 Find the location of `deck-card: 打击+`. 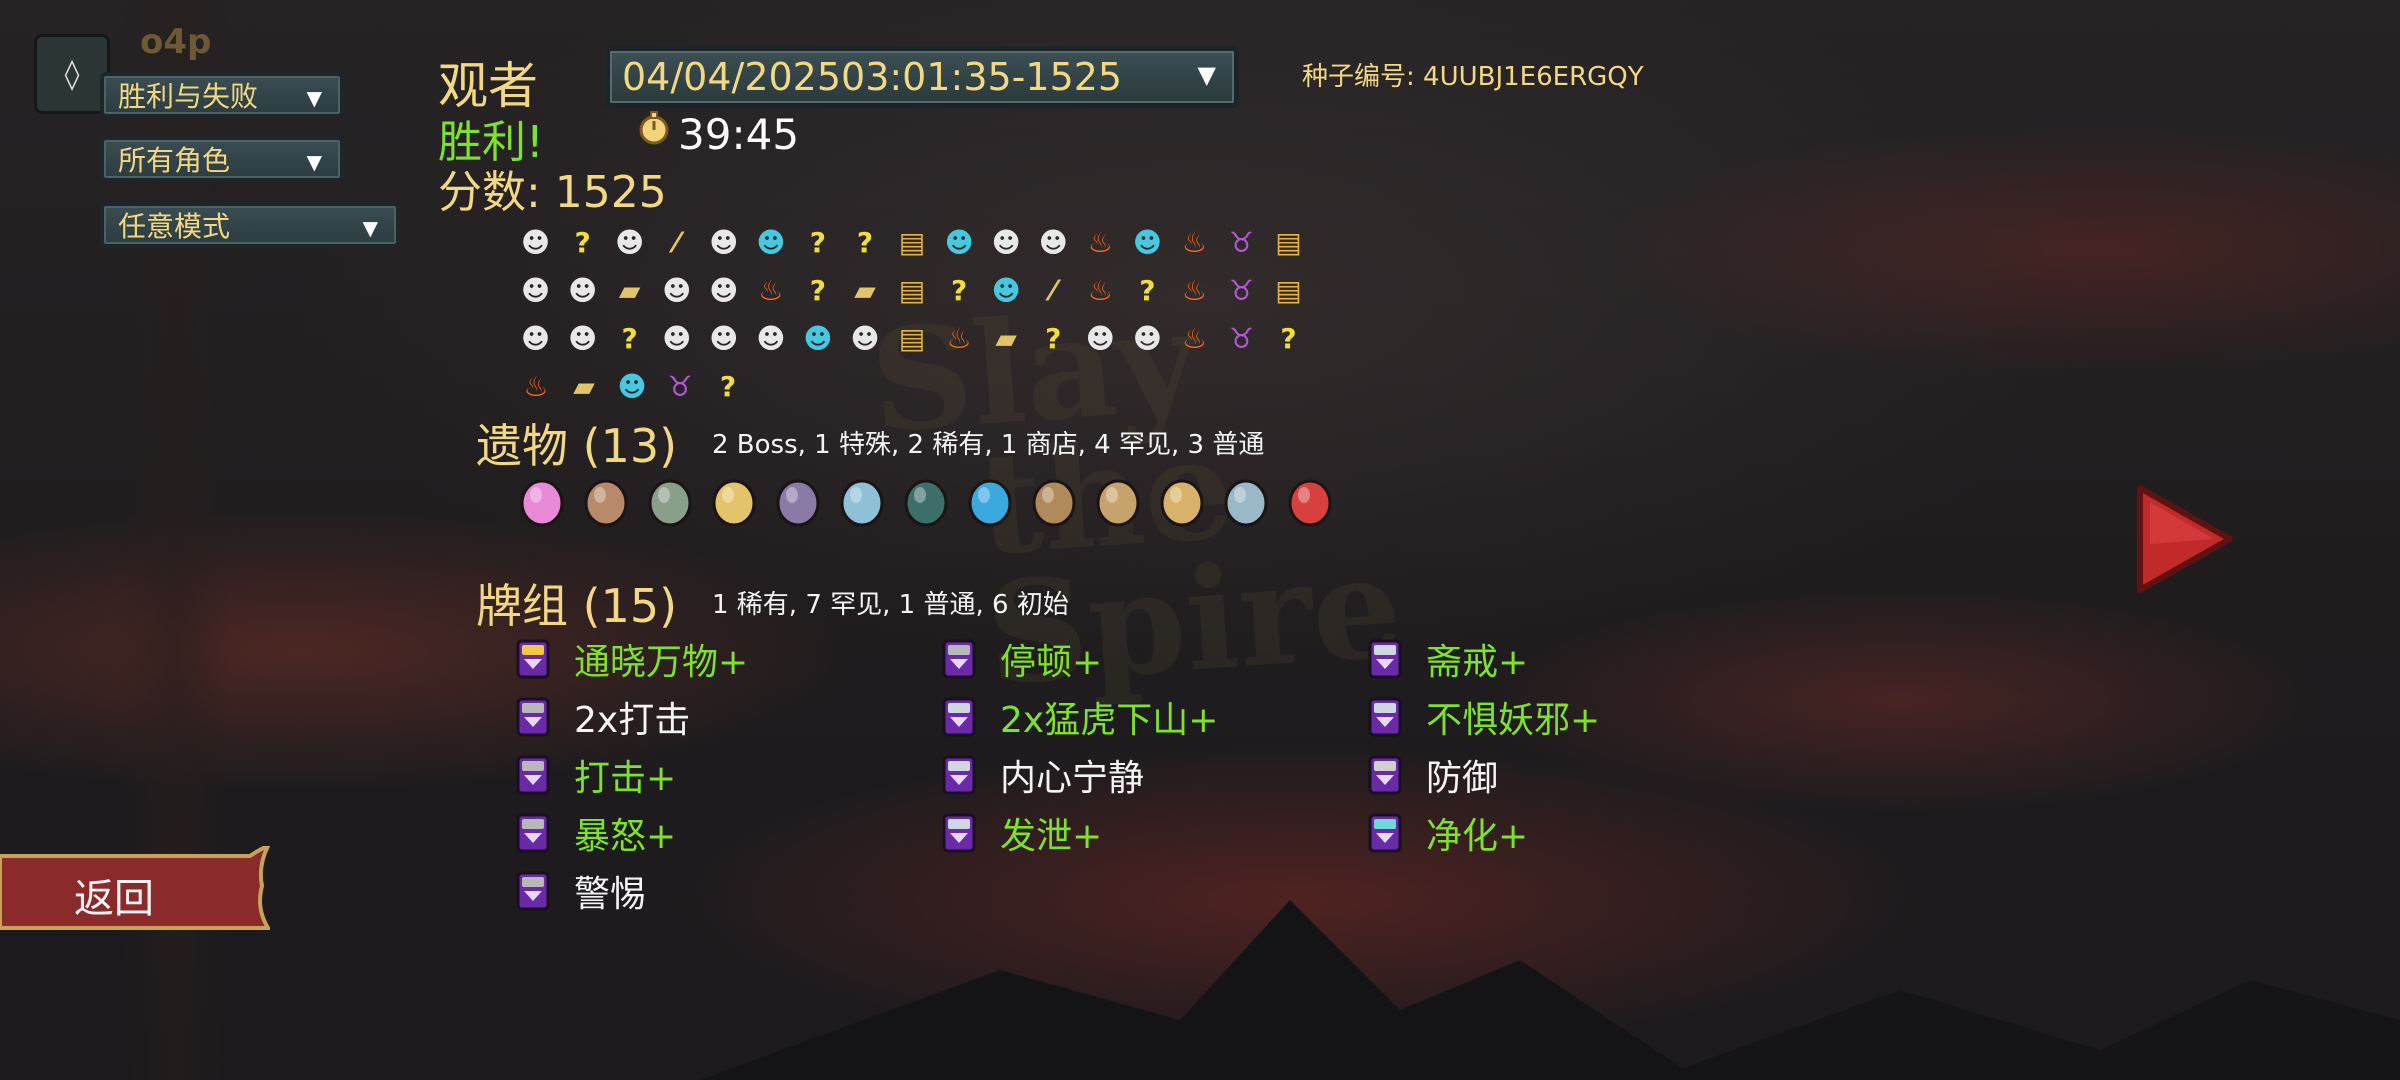

deck-card: 打击+ is located at coordinates (716, 775).